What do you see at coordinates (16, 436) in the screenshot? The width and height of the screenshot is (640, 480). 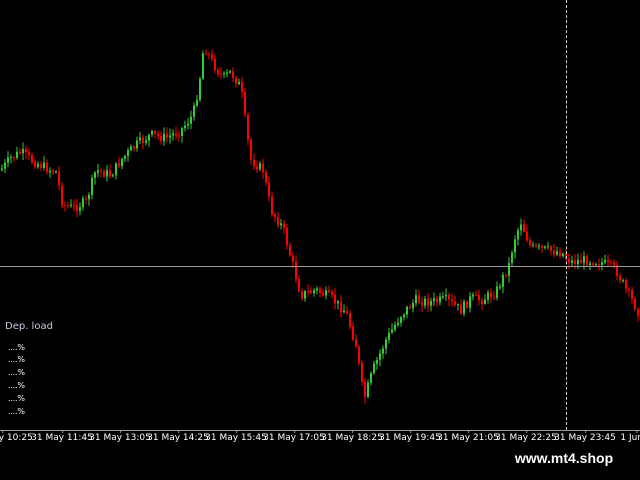 I see `time-tick: 31 May 10:25` at bounding box center [16, 436].